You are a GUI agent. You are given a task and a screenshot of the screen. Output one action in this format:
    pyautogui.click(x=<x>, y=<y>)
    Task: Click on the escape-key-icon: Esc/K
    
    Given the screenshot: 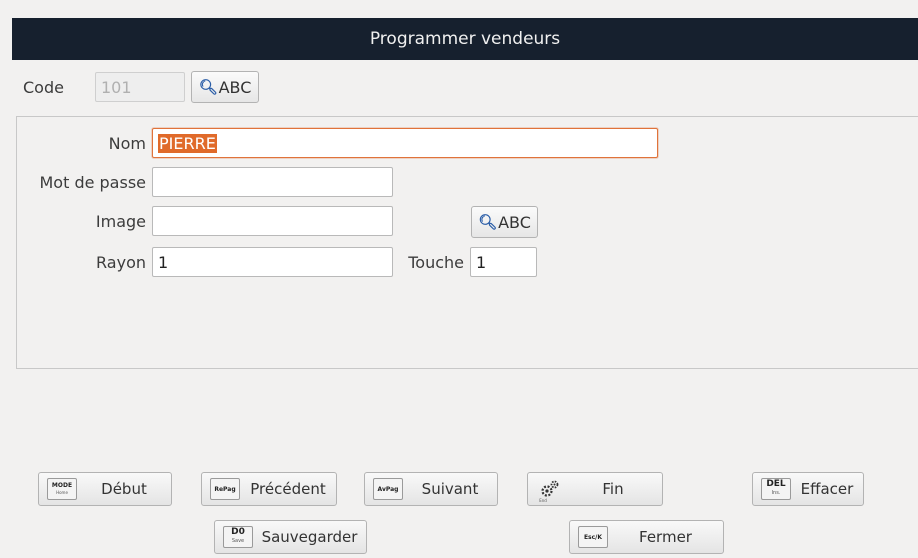 What is the action you would take?
    pyautogui.click(x=593, y=537)
    